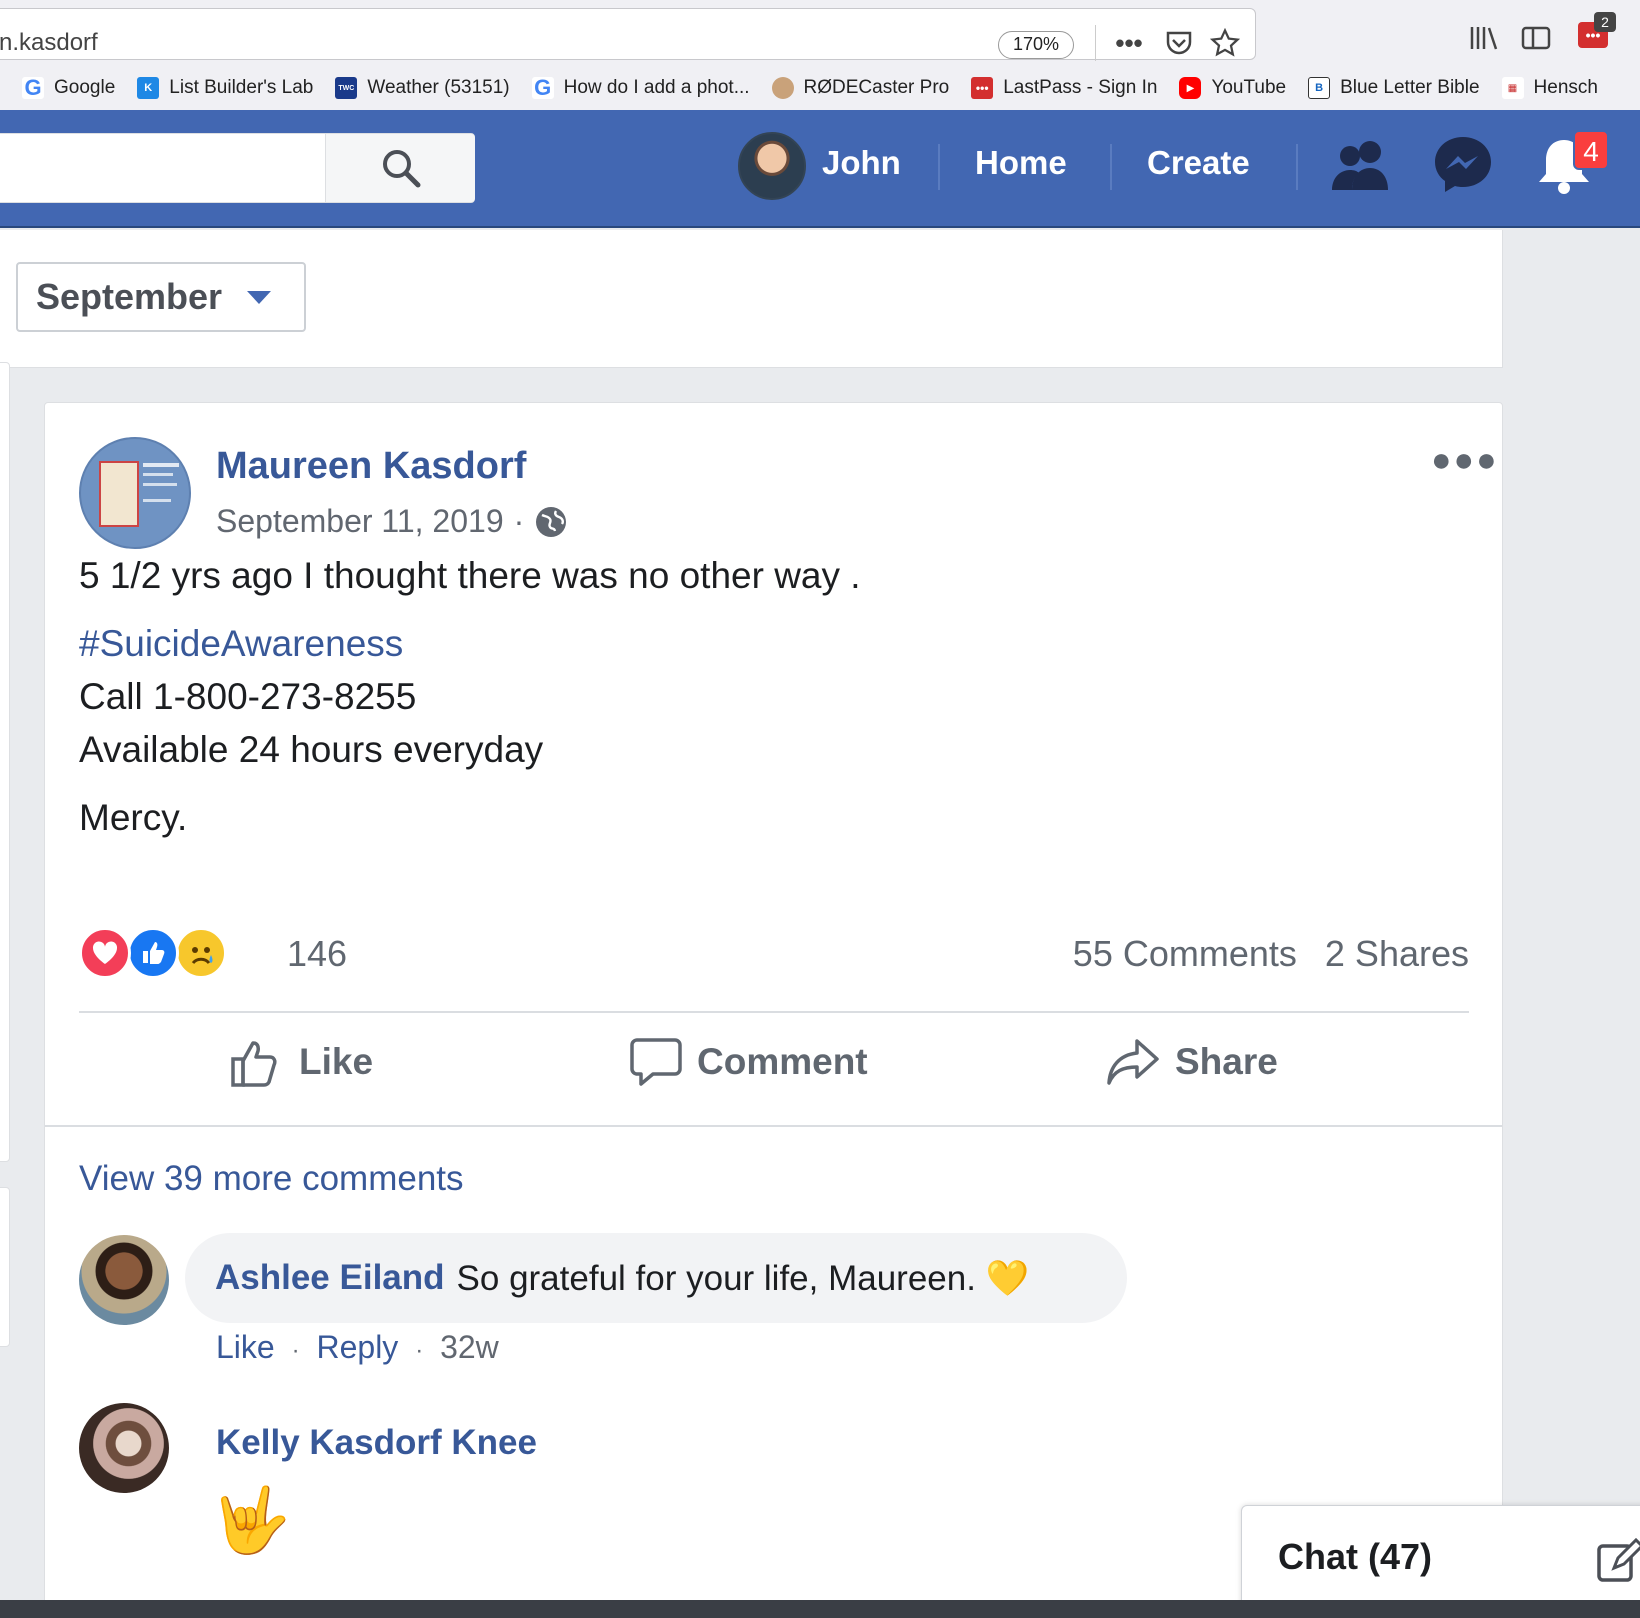 The height and width of the screenshot is (1618, 1640). What do you see at coordinates (469, 1347) in the screenshot?
I see `comment-age: 32w` at bounding box center [469, 1347].